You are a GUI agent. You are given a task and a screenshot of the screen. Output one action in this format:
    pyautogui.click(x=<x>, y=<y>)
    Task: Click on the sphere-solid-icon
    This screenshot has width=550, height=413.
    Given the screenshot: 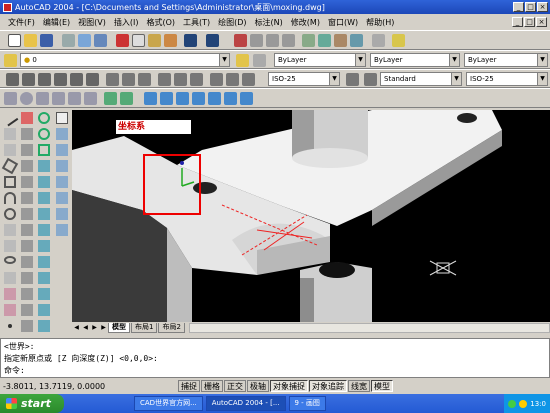 What is the action you would take?
    pyautogui.click(x=26, y=98)
    